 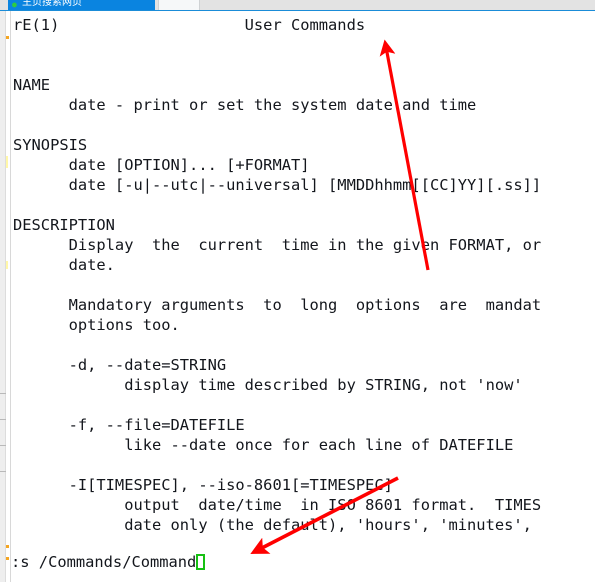 I want to click on left-gutter-track, so click(x=3, y=296).